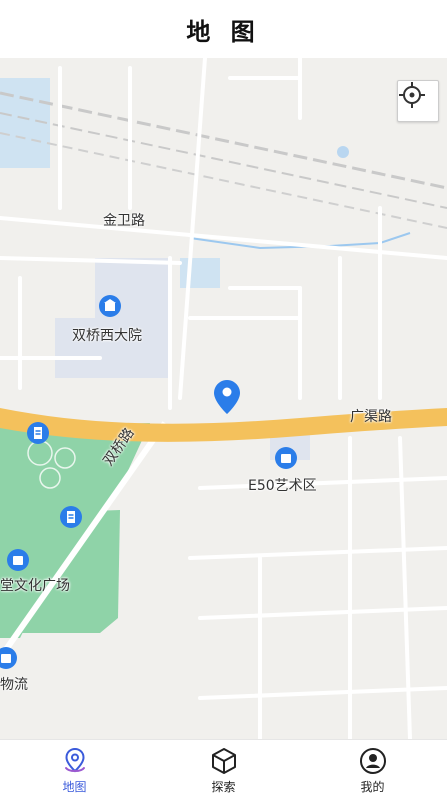 The image size is (447, 798). What do you see at coordinates (412, 95) in the screenshot?
I see `crosshair-icon` at bounding box center [412, 95].